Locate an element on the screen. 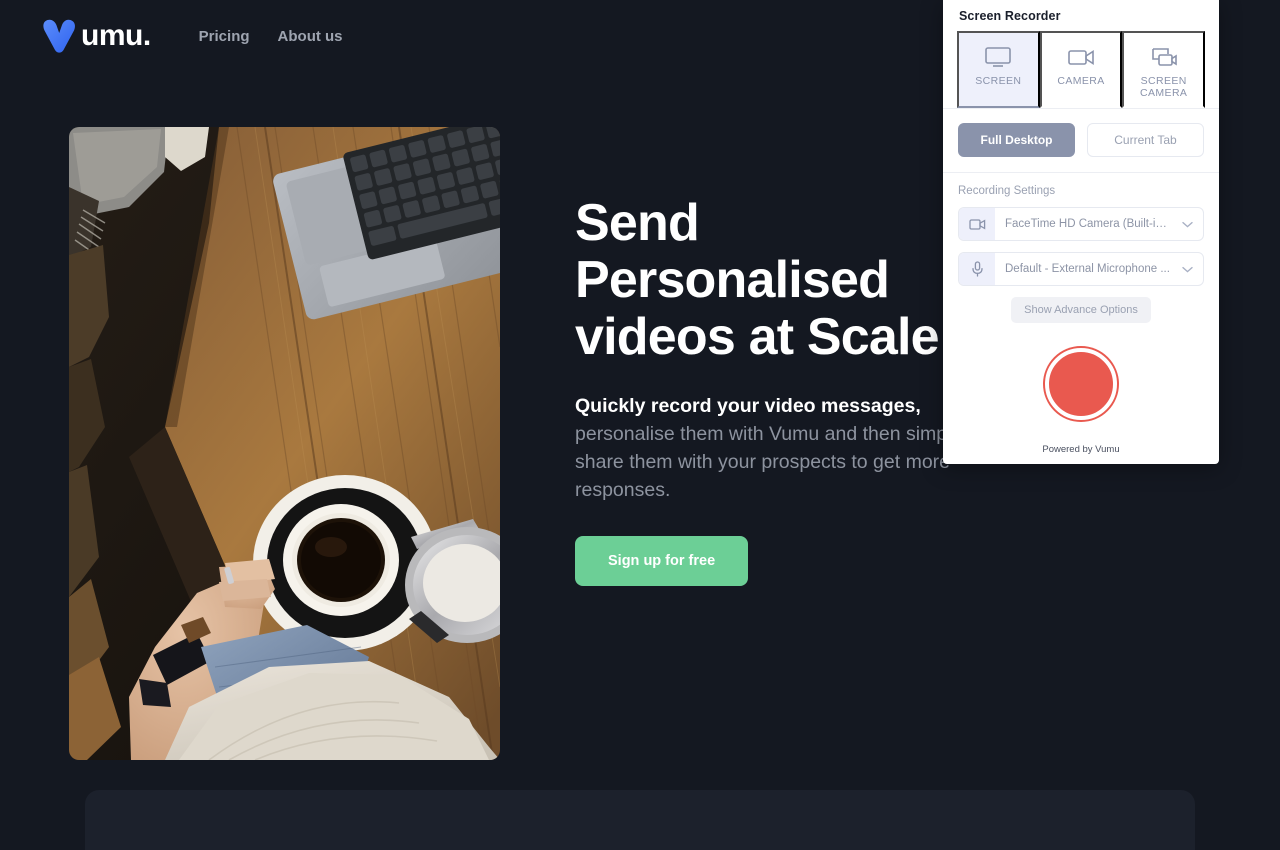 The width and height of the screenshot is (1280, 850). record-button is located at coordinates (1081, 383).